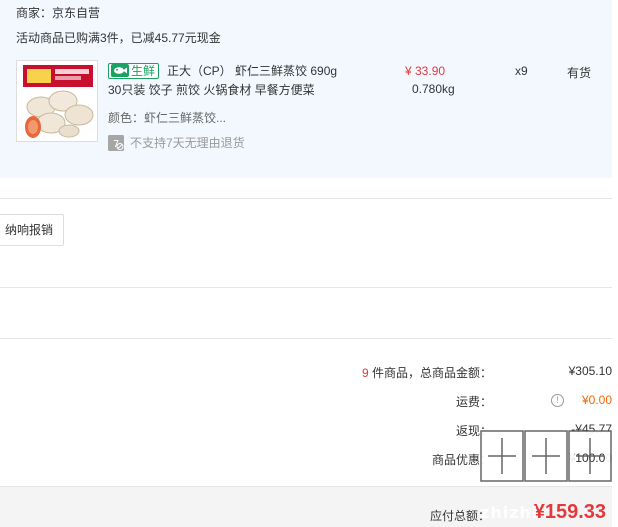  Describe the element at coordinates (116, 142) in the screenshot. I see `no-return-icon: 7` at that location.